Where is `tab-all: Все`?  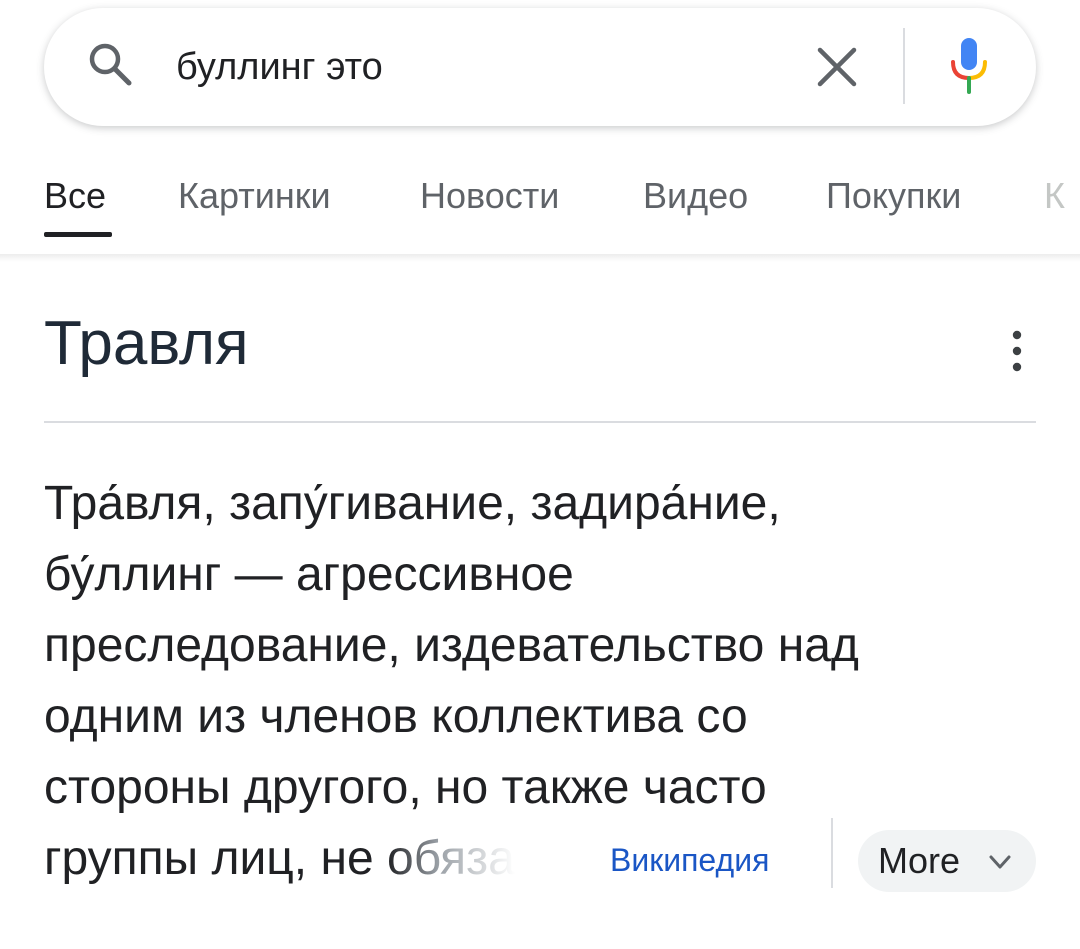
tab-all: Все is located at coordinates (75, 196).